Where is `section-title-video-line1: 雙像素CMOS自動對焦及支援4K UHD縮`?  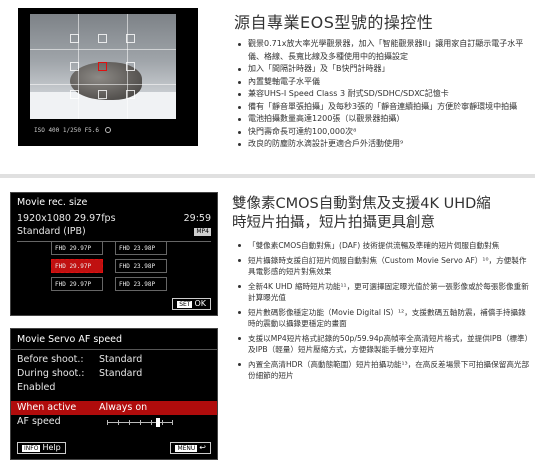
section-title-video-line1: 雙像素CMOS自動對焦及支援4K UHD縮 is located at coordinates (361, 204).